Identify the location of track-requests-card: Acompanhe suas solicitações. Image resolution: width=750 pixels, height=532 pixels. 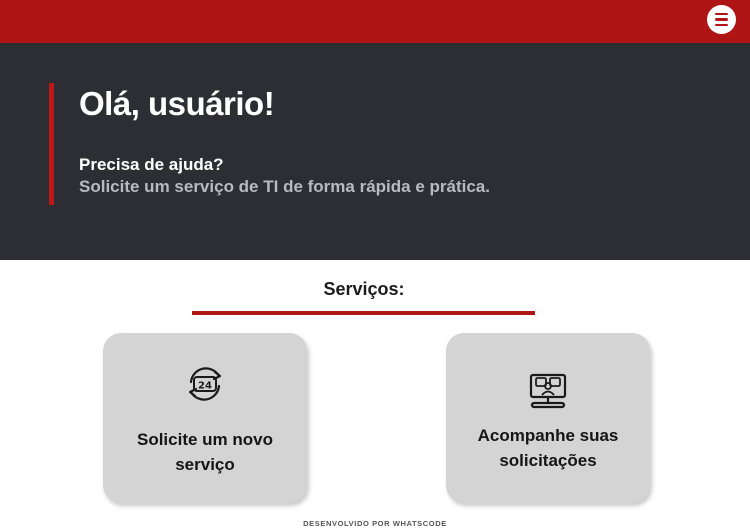
(548, 418).